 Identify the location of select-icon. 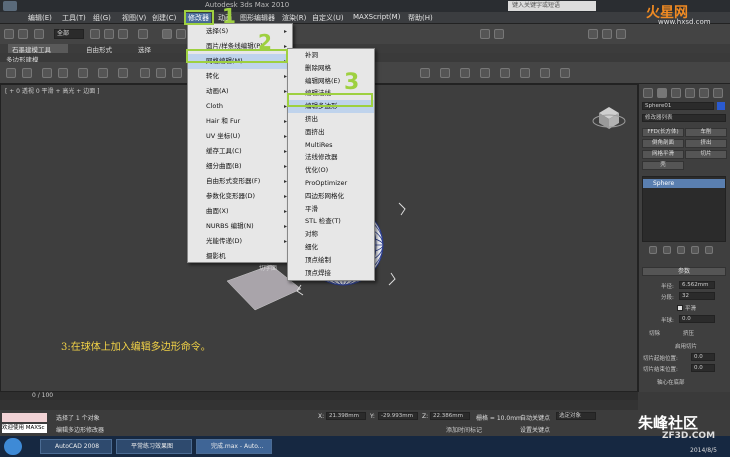
(95, 34).